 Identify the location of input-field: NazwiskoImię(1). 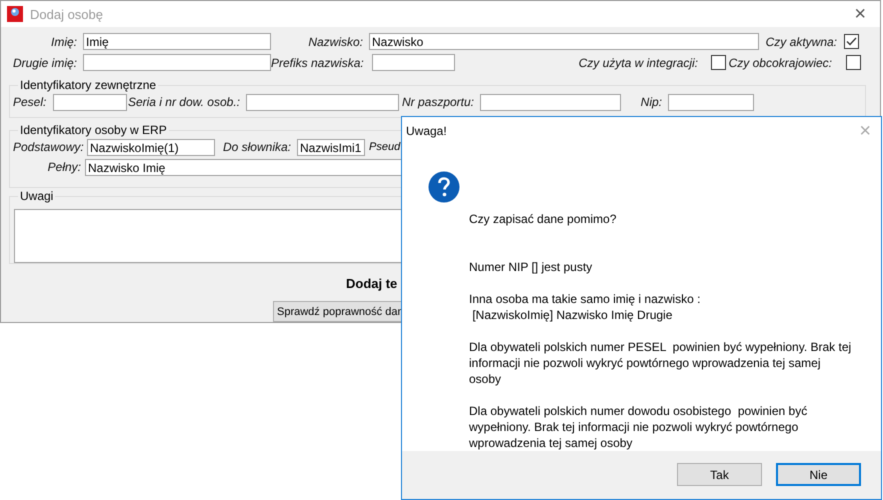
(151, 147).